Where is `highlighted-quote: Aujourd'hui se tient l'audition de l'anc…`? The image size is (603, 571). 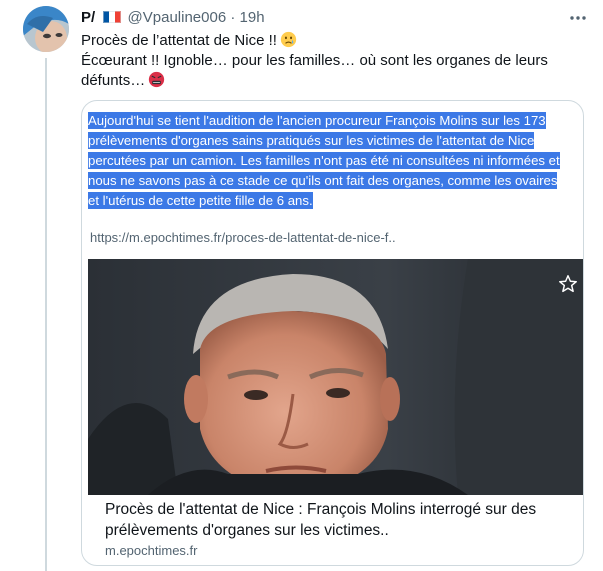
highlighted-quote: Aujourd'hui se tient l'audition de l'anc… is located at coordinates (324, 160).